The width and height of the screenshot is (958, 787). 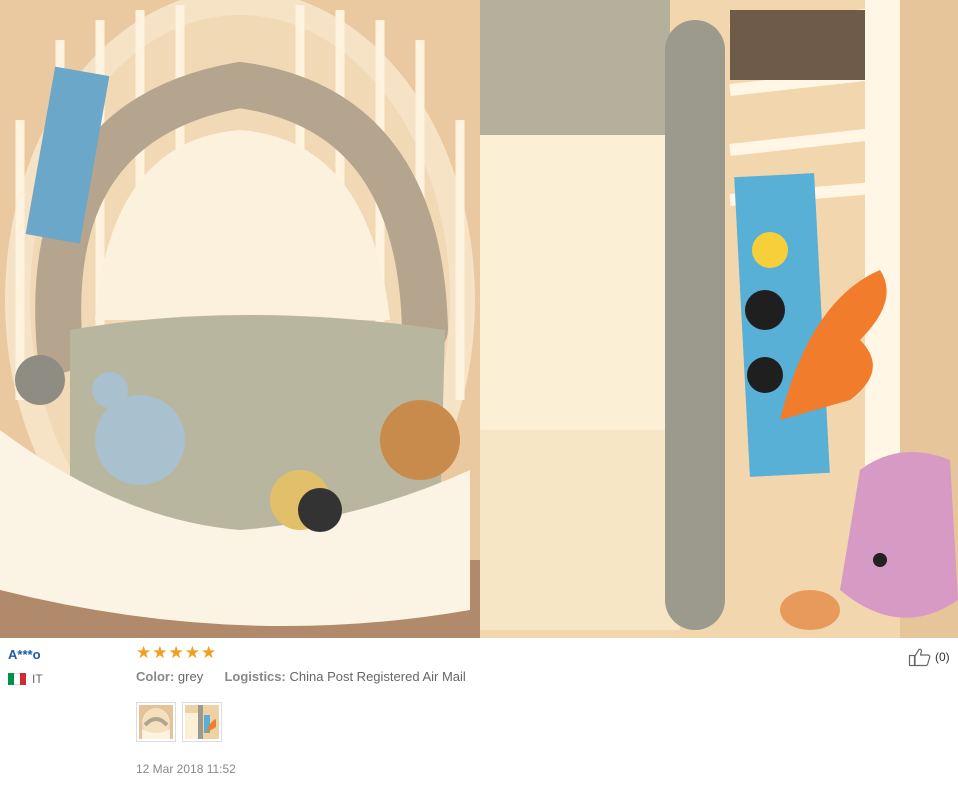 I want to click on review-timestamp: 12 Mar 2018 11:52, so click(x=186, y=769).